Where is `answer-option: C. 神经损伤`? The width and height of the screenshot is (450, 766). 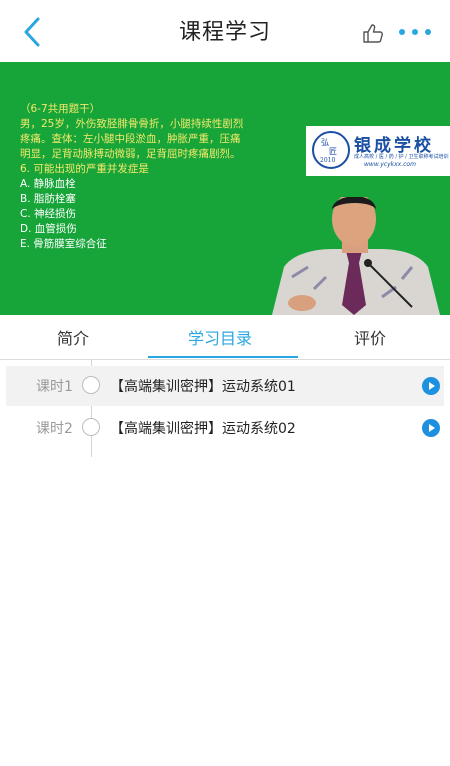
answer-option: C. 神经损伤 is located at coordinates (48, 214).